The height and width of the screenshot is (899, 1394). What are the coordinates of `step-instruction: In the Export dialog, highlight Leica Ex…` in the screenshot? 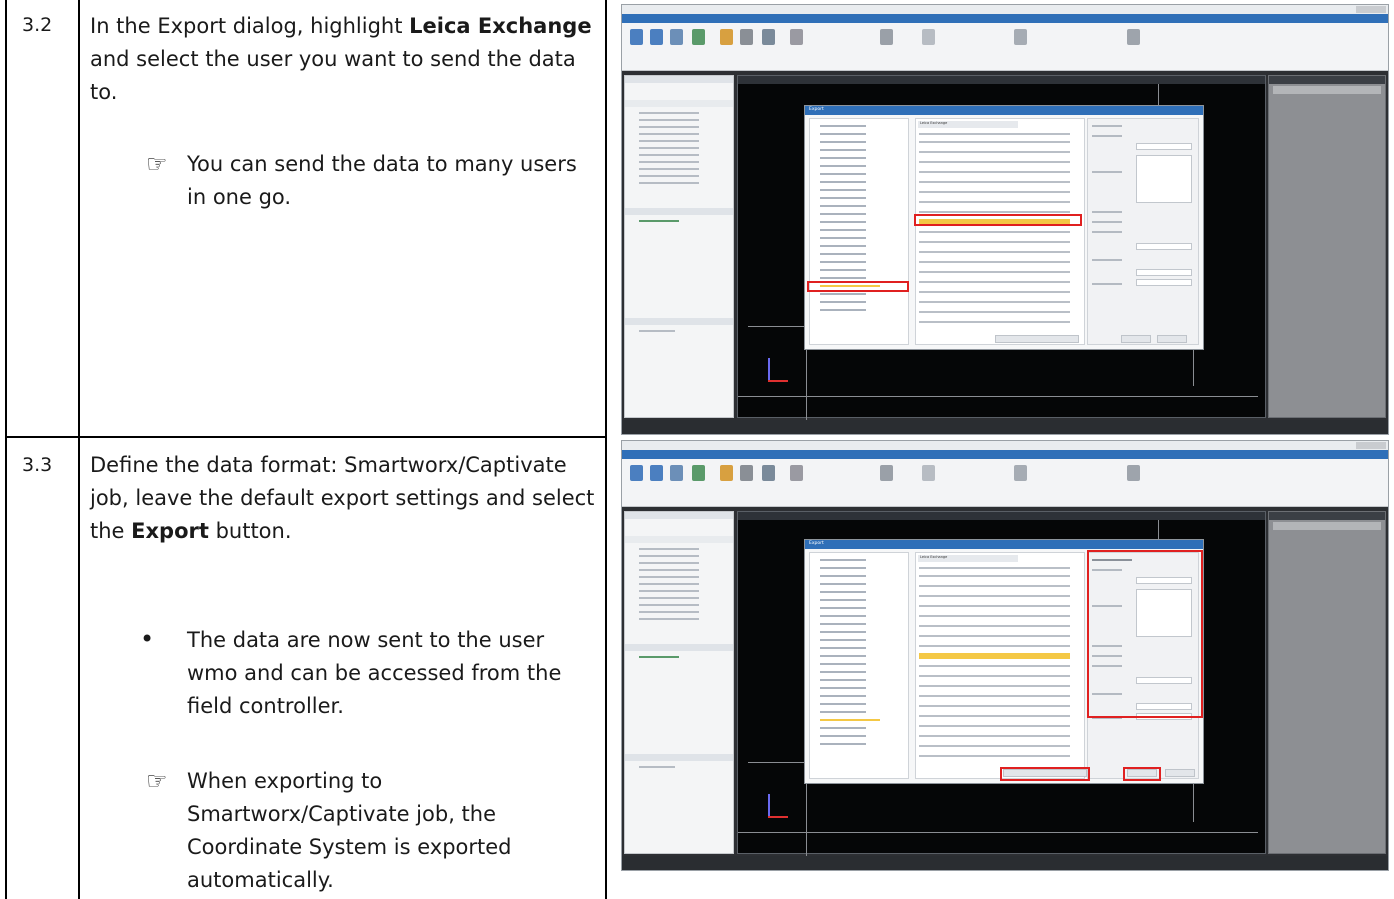 It's located at (342, 59).